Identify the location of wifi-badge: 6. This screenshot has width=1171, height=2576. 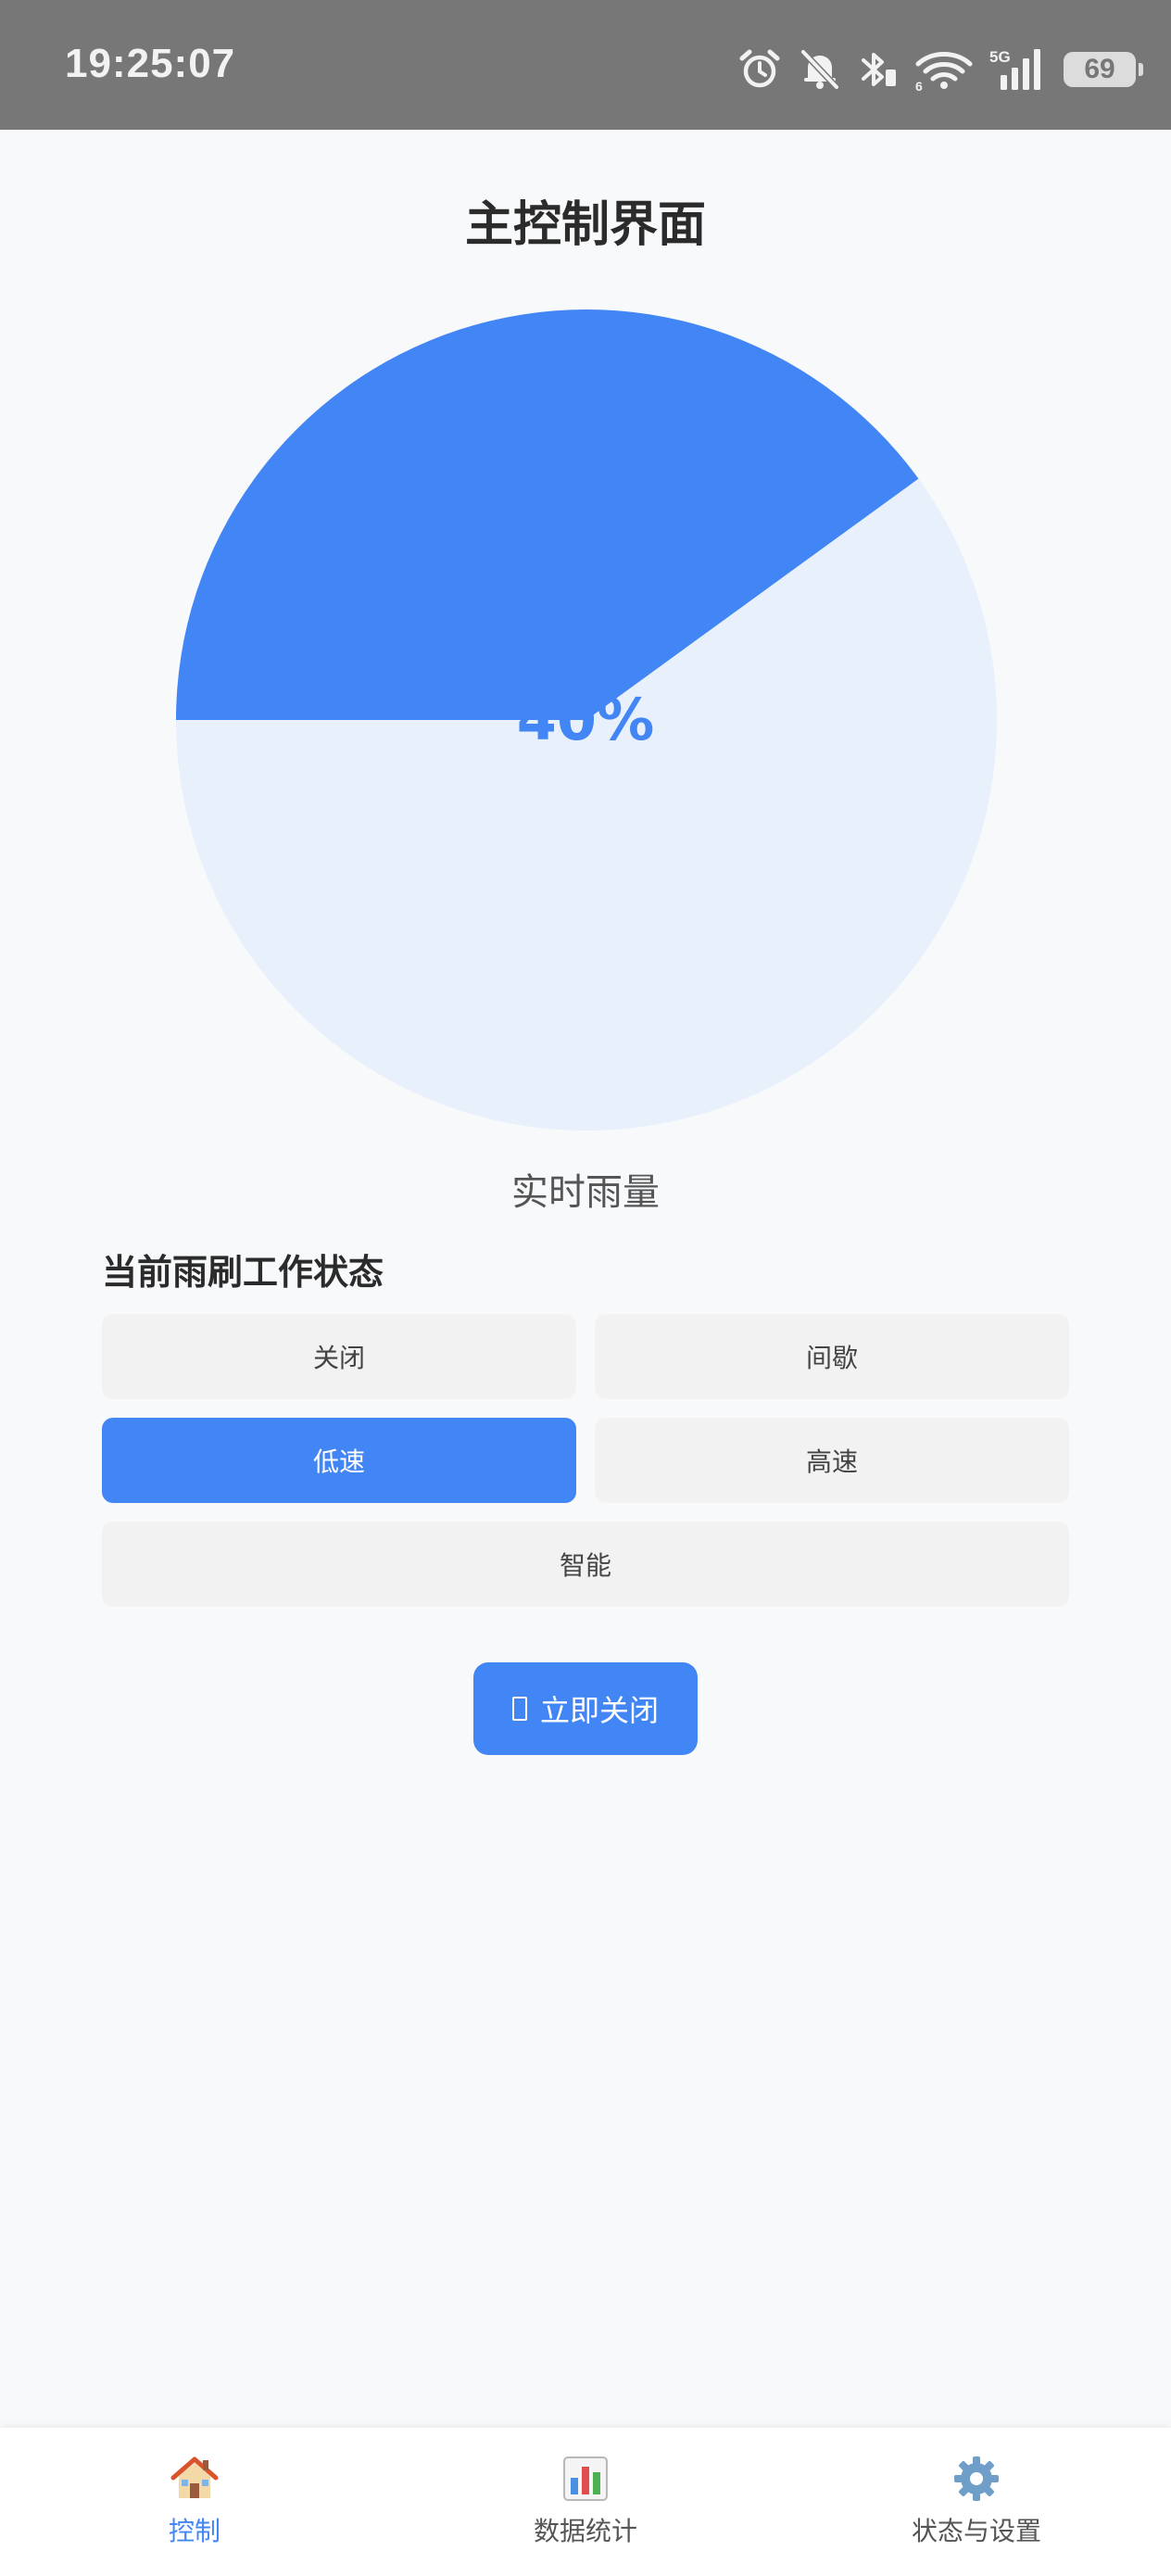
(919, 85).